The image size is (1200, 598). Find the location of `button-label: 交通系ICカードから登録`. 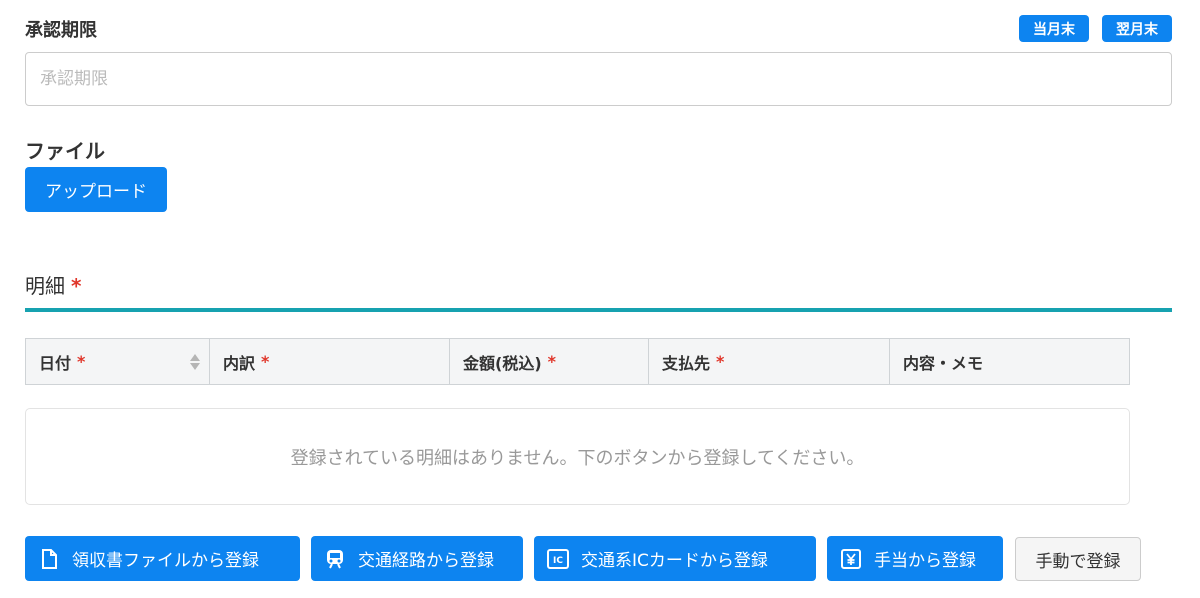

button-label: 交通系ICカードから登録 is located at coordinates (674, 561).